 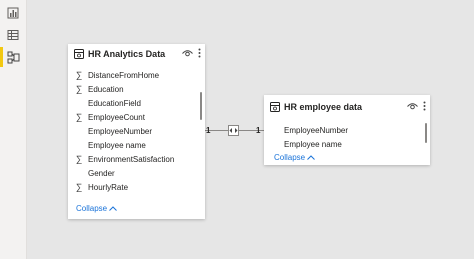 I want to click on relationship-from-cardinality: 1, so click(x=208, y=130).